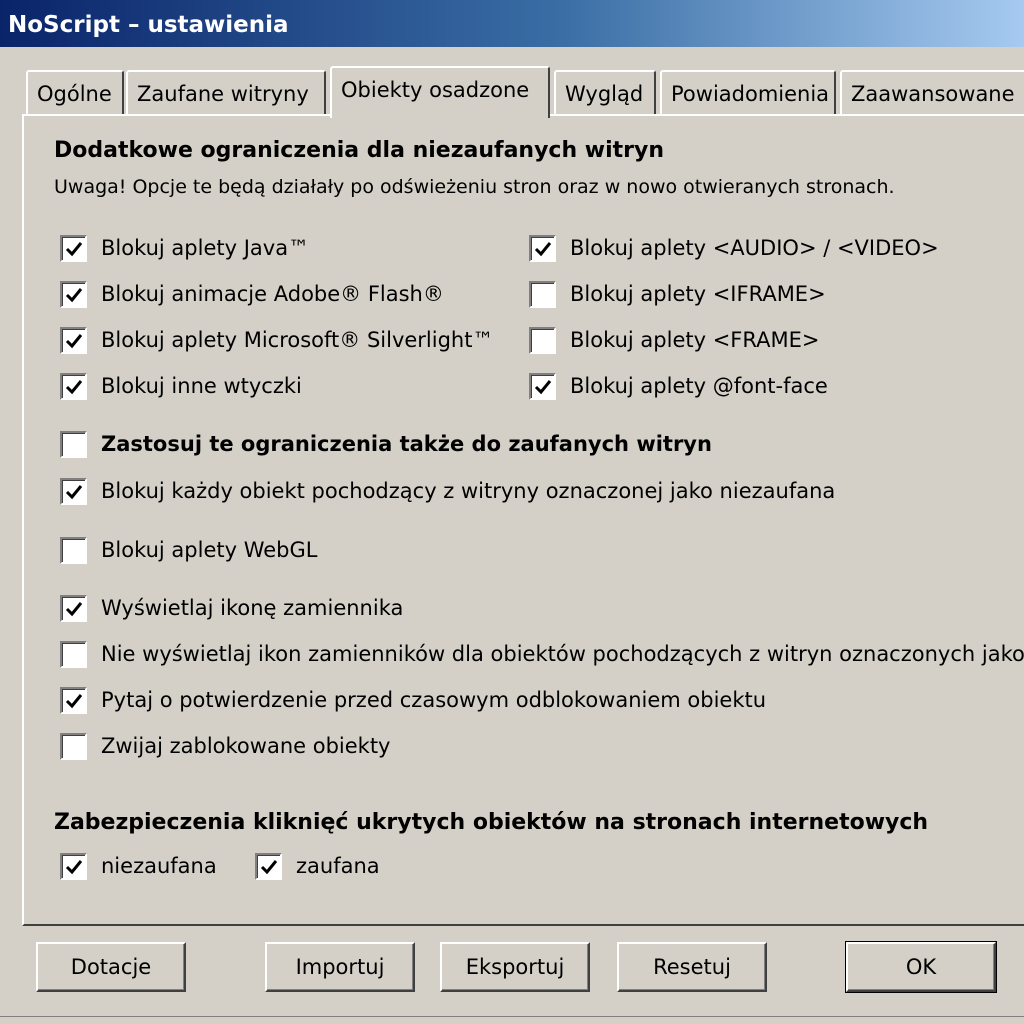 This screenshot has height=1024, width=1024. Describe the element at coordinates (73, 746) in the screenshot. I see `collapse-blocked-checkbox` at that location.